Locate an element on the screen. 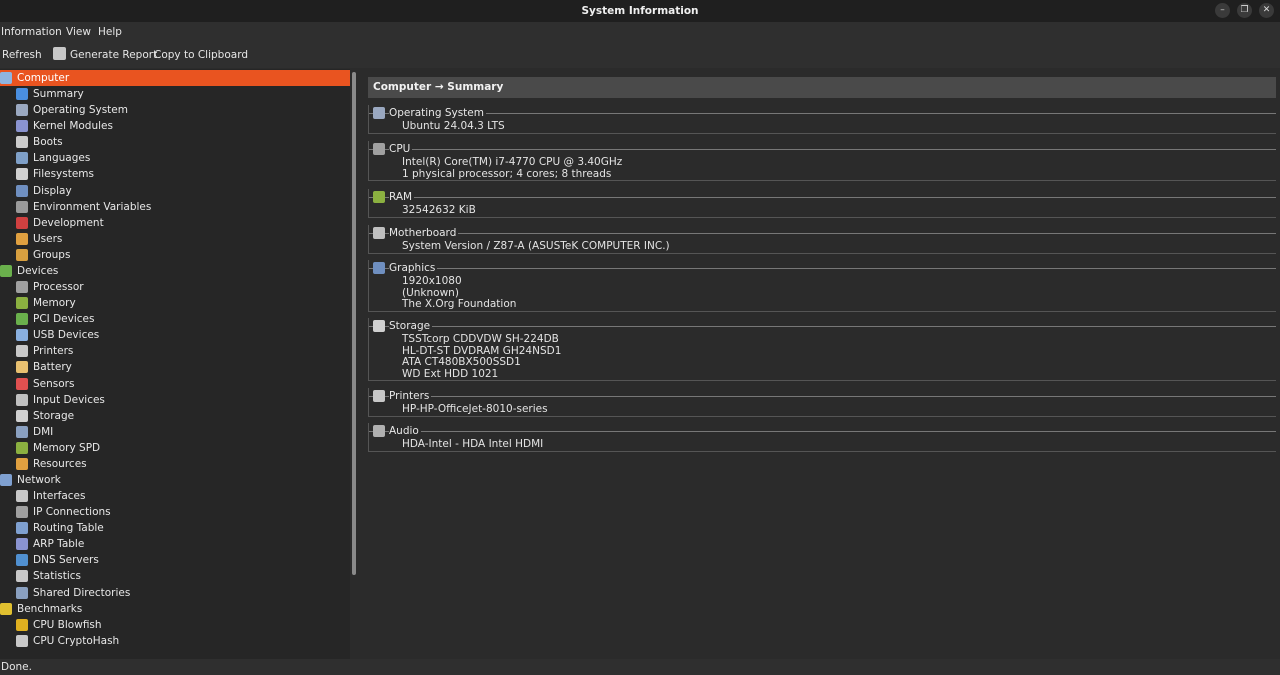 This screenshot has height=675, width=1280. sidebar-item-label: Operating System is located at coordinates (80, 110).